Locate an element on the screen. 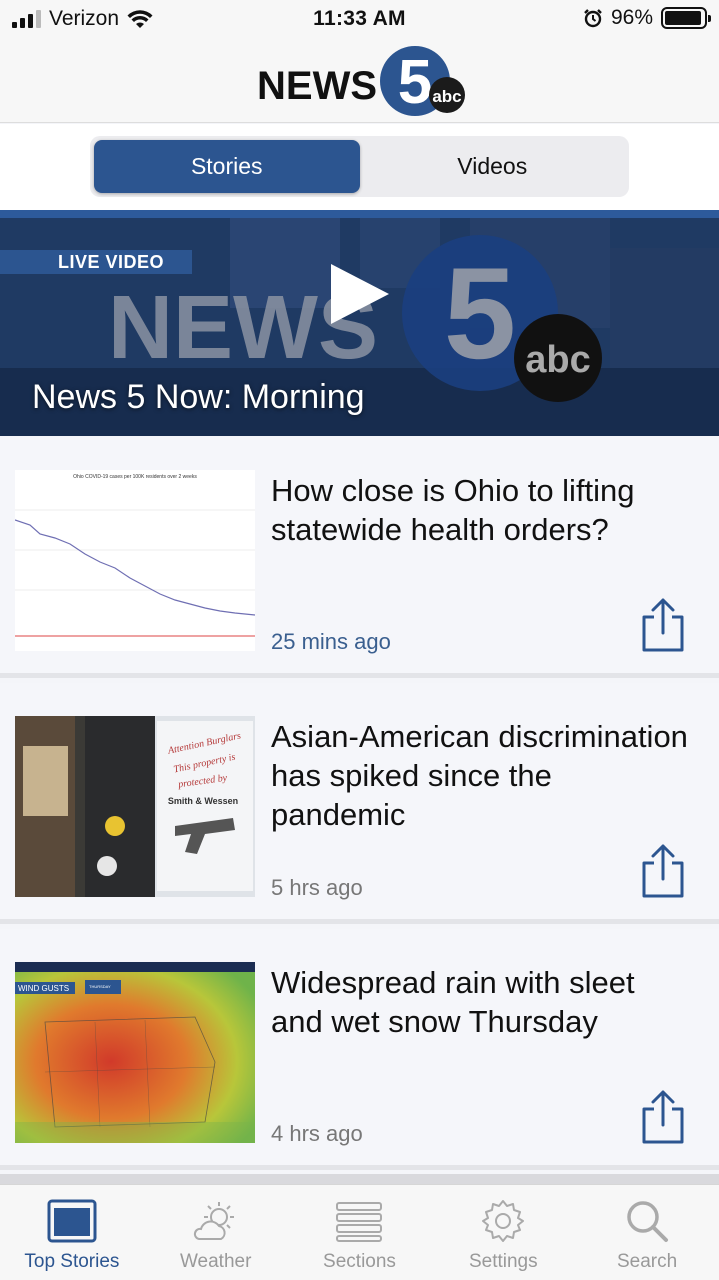 This screenshot has width=719, height=1280. tab-weather: Weather is located at coordinates (216, 1232).